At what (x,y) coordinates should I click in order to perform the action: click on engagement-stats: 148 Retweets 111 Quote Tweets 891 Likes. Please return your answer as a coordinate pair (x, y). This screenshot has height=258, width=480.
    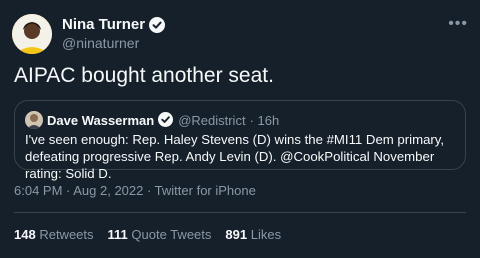
    Looking at the image, I should click on (147, 234).